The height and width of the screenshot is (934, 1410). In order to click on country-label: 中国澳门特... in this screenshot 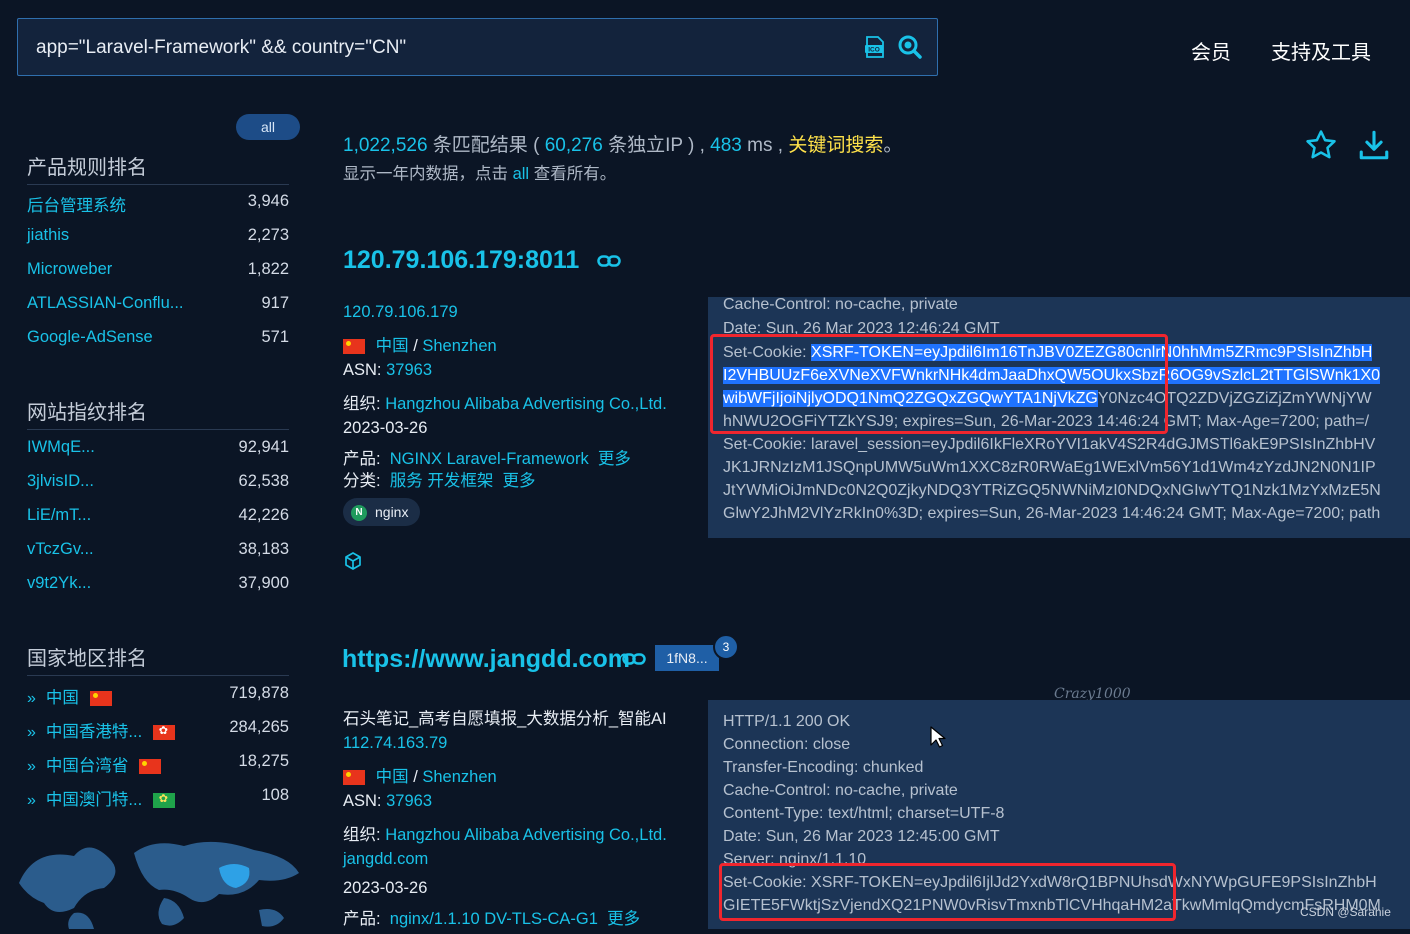, I will do `click(94, 800)`.